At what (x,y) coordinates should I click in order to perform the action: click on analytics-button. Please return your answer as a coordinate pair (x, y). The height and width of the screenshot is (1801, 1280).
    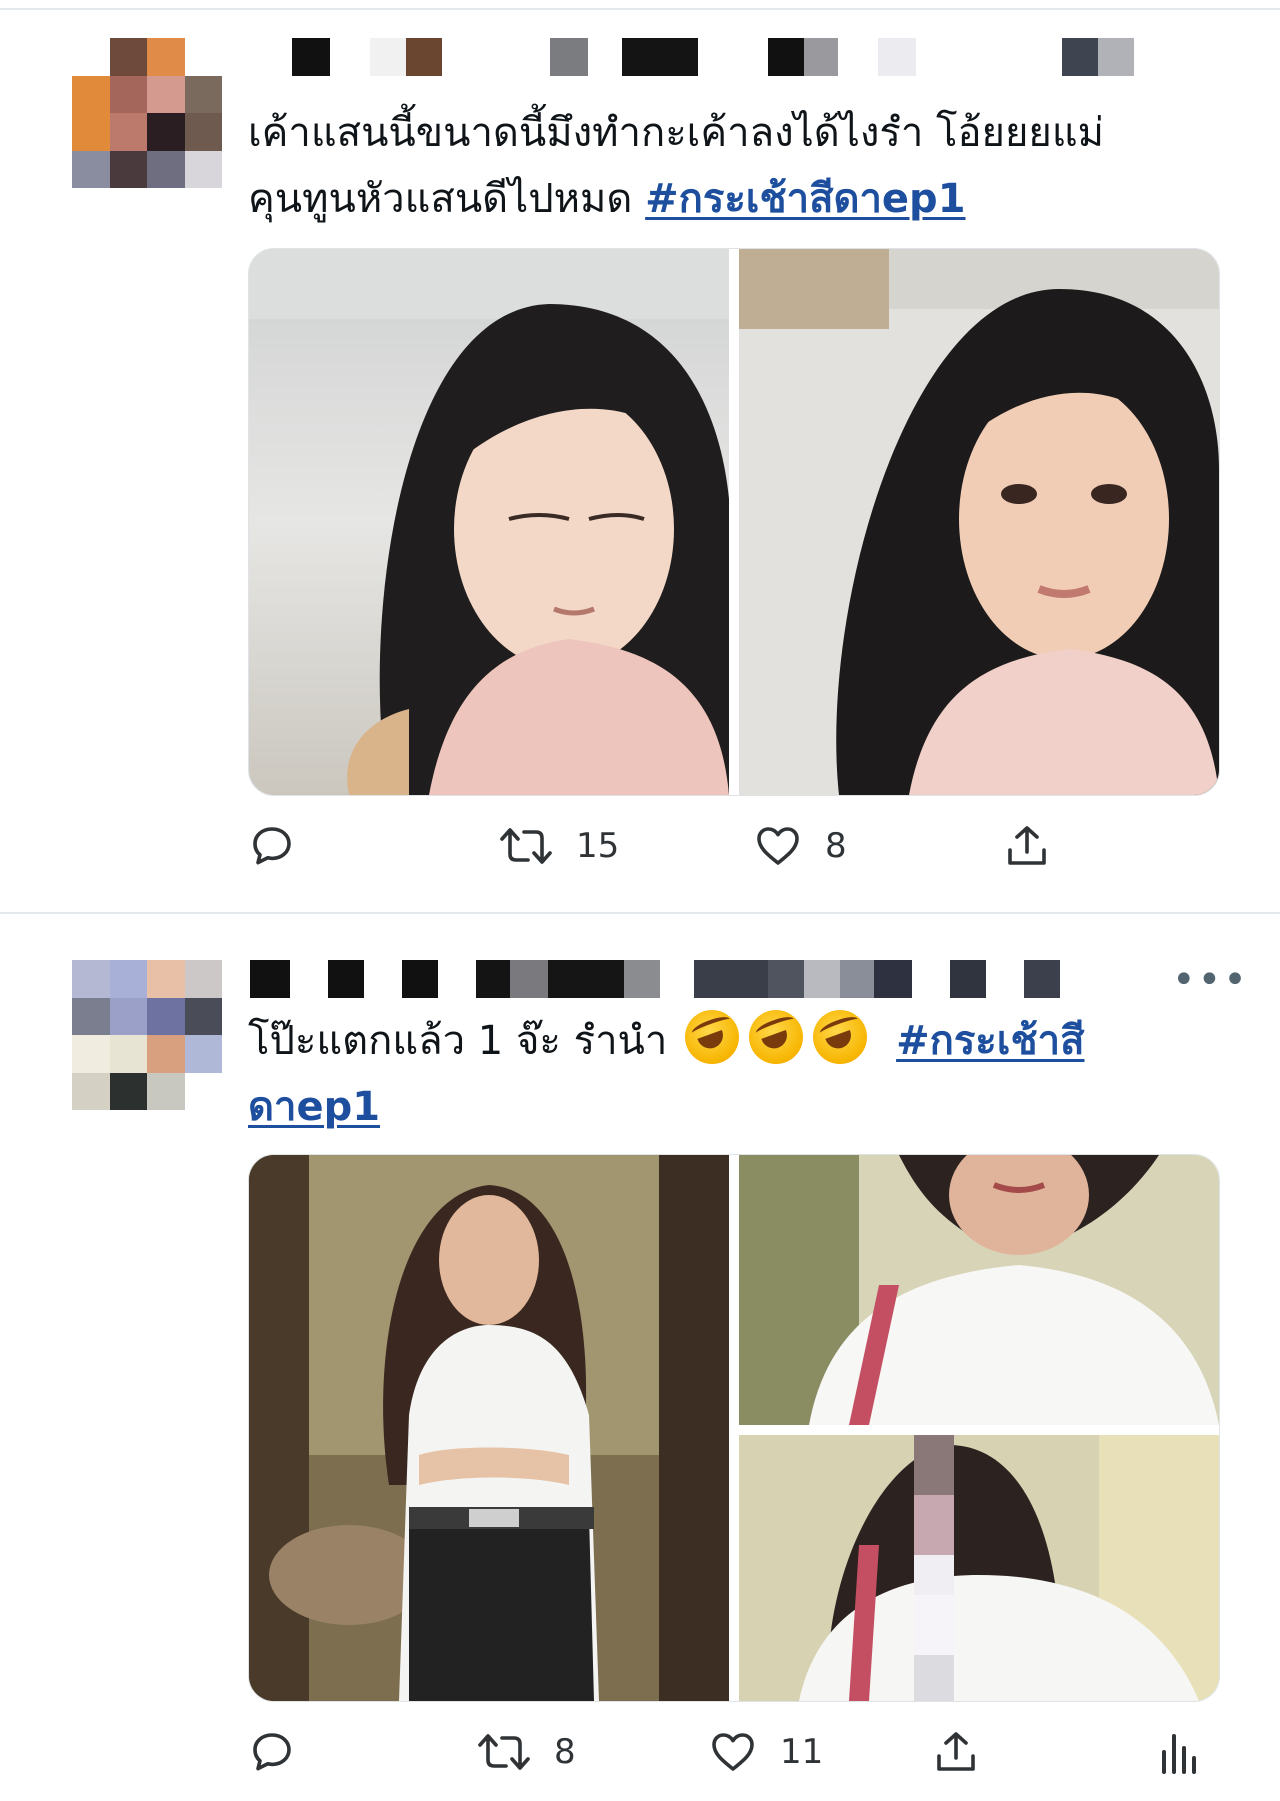
    Looking at the image, I should click on (1178, 1752).